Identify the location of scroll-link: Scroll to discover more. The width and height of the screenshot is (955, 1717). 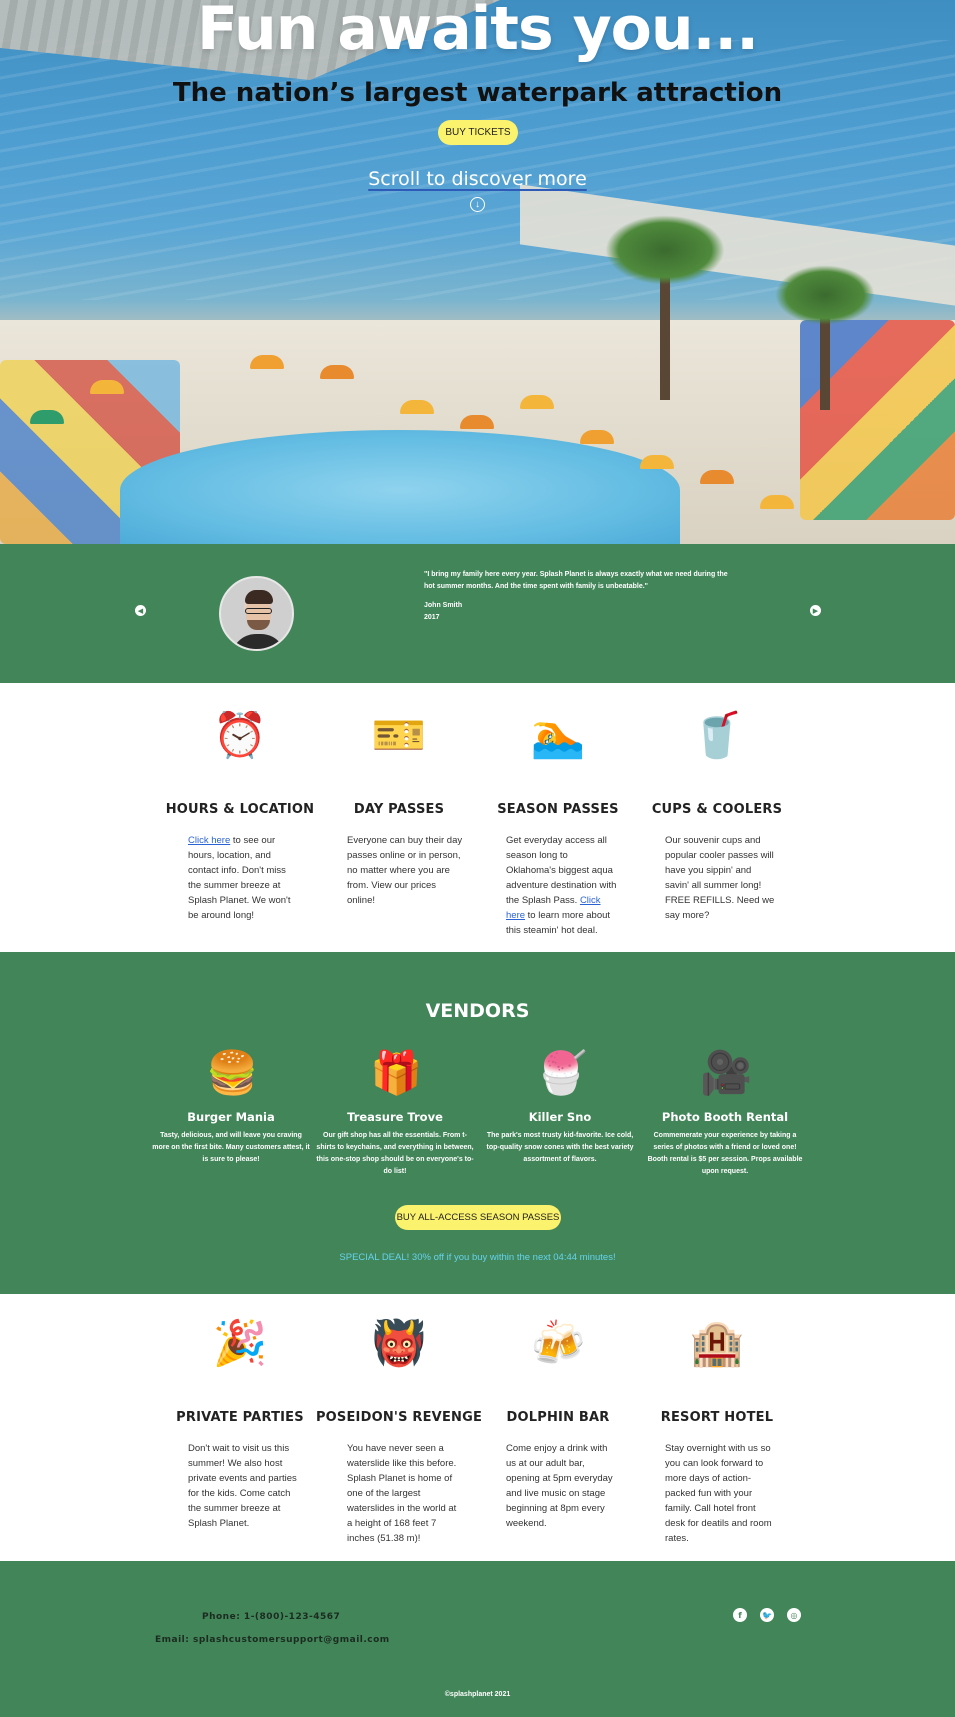
(477, 179).